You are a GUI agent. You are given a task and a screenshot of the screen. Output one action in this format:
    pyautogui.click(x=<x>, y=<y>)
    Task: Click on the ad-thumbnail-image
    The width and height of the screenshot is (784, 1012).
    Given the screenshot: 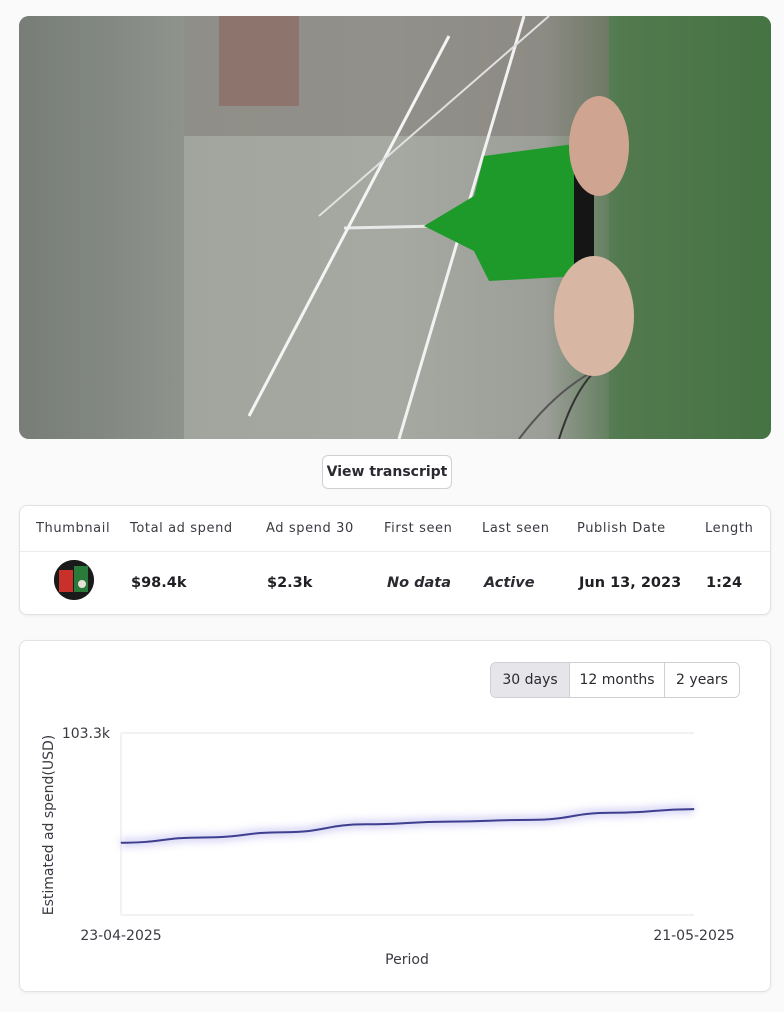 What is the action you would take?
    pyautogui.click(x=74, y=580)
    